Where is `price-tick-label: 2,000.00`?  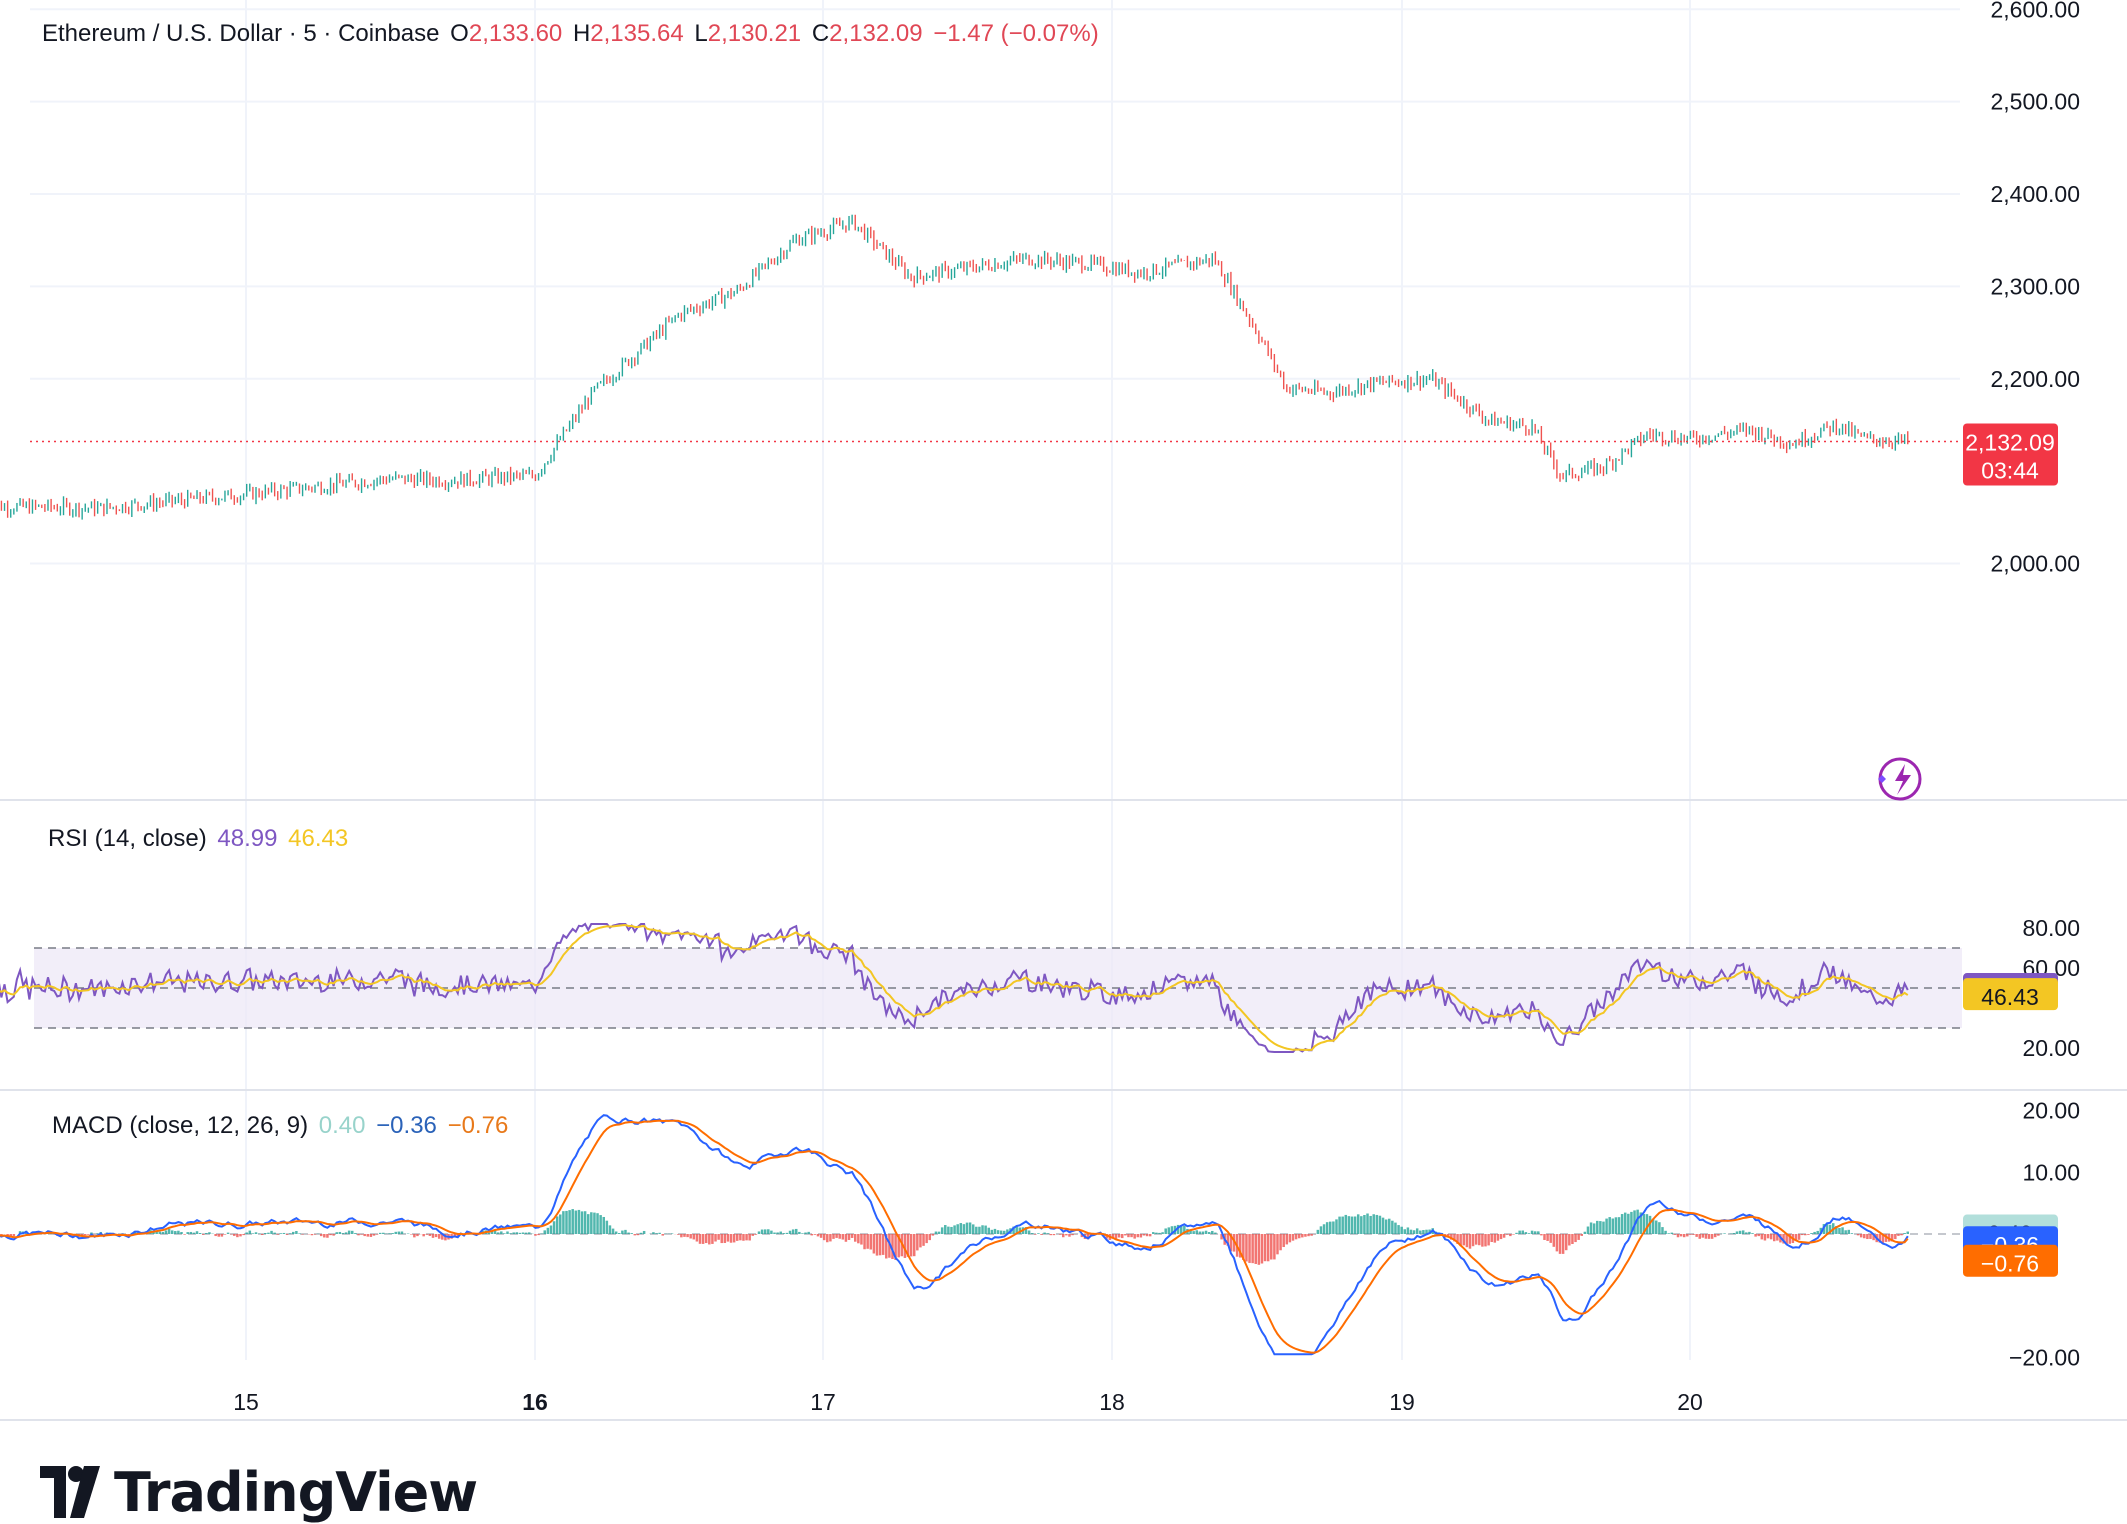 price-tick-label: 2,000.00 is located at coordinates (2035, 564).